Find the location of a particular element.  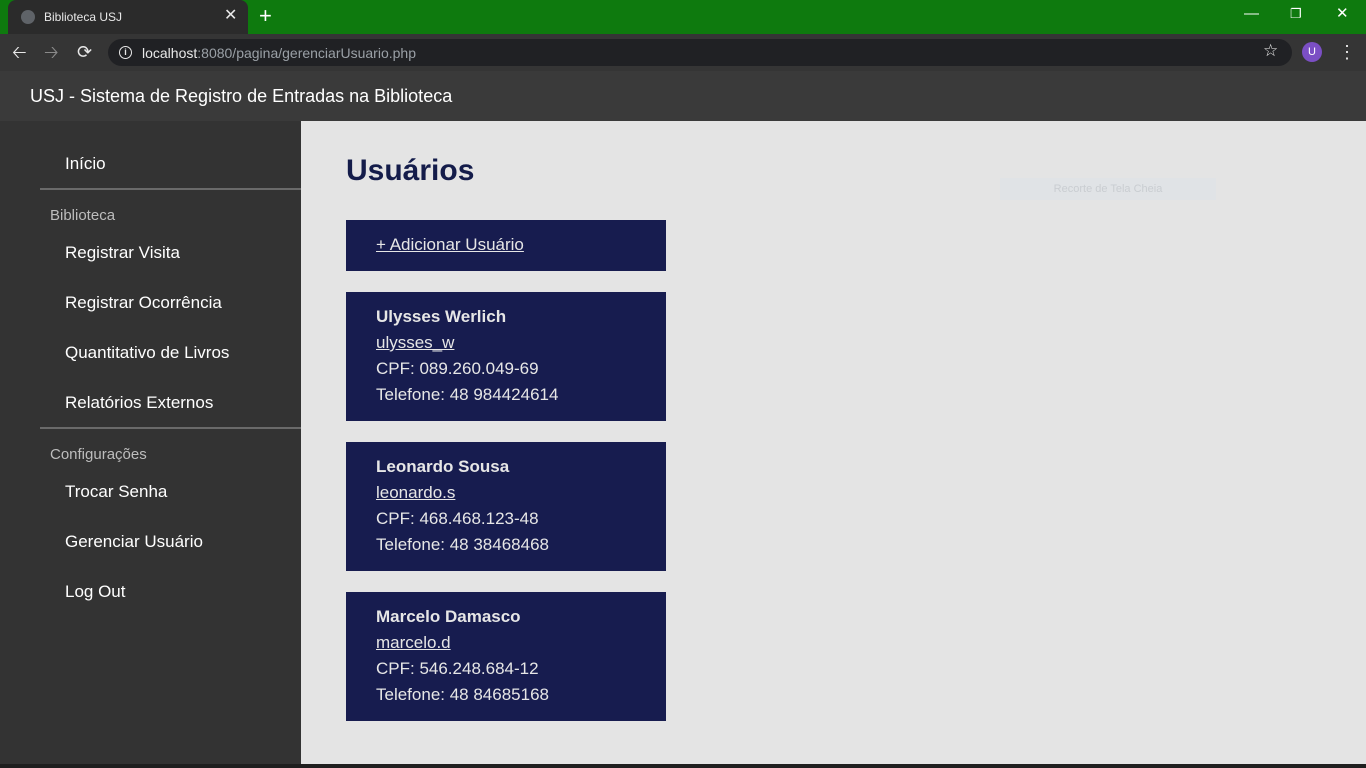

user-cpf: CPF: 089.260.049-69 is located at coordinates (457, 368).